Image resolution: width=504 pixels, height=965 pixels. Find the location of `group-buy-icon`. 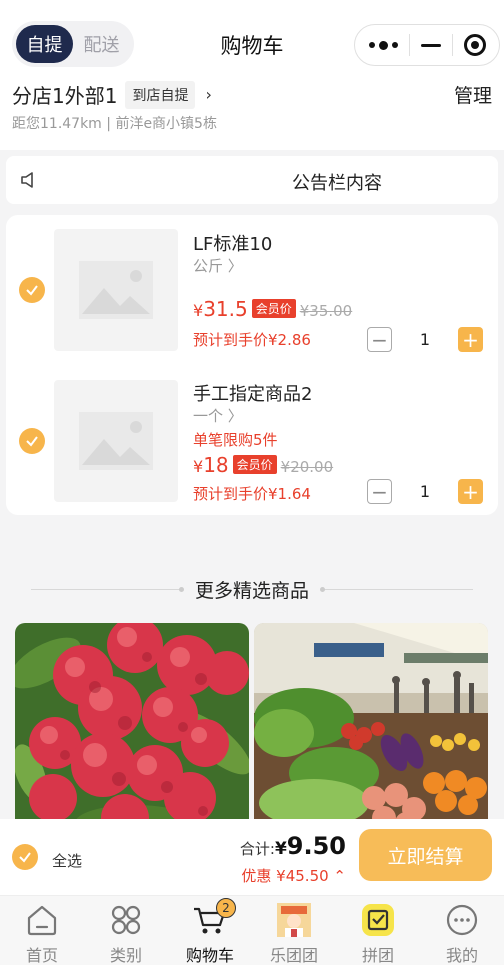

group-buy-icon is located at coordinates (378, 920).